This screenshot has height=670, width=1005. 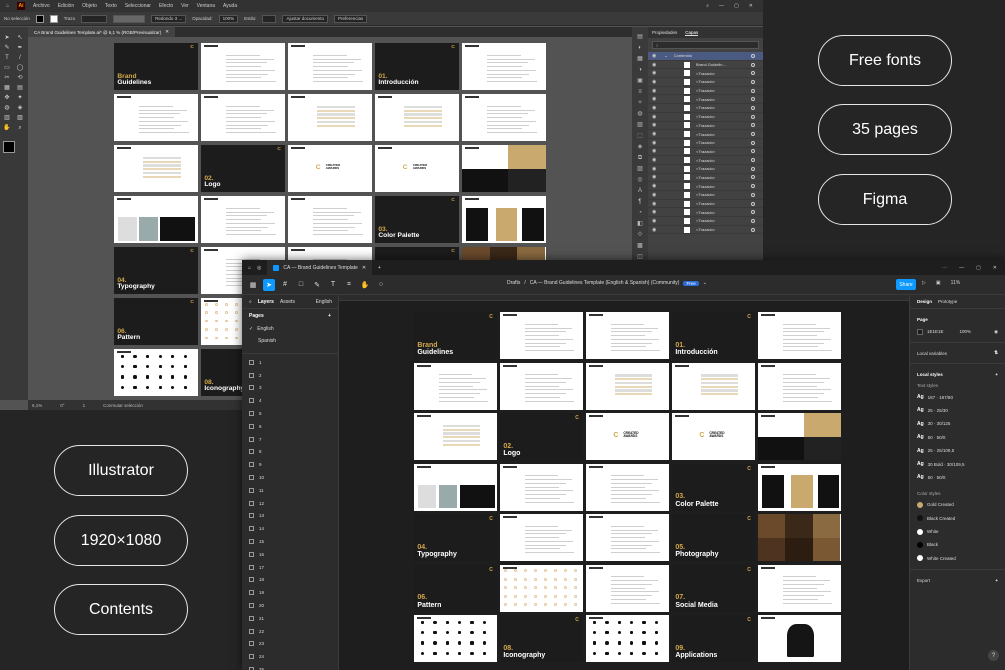 I want to click on artboard-thumbnail: C 06. Pattern, so click(x=156, y=321).